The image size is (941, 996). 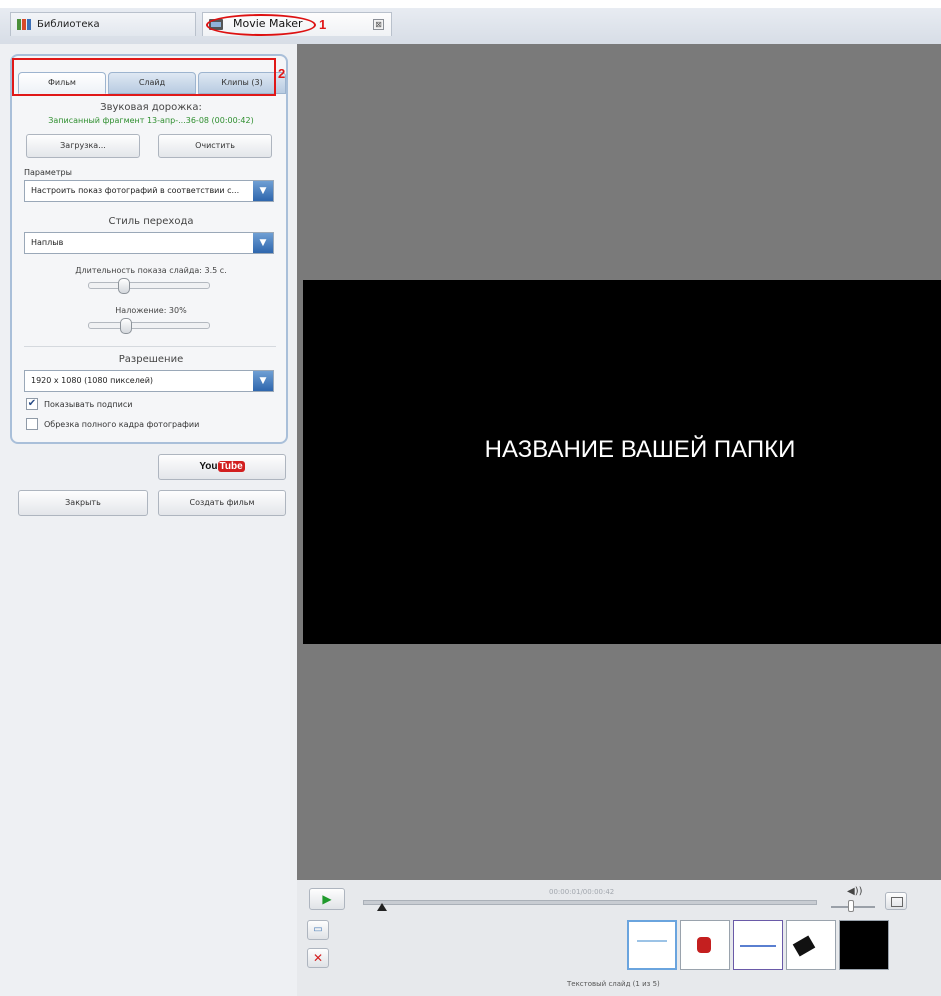 I want to click on status-text: Текстовый слайд (1 из 5), so click(x=613, y=984).